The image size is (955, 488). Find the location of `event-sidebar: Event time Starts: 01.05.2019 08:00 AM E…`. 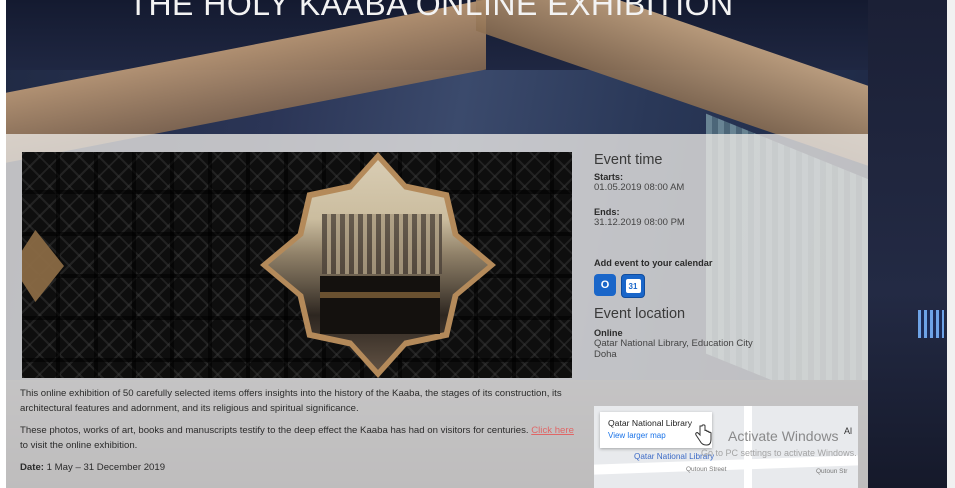

event-sidebar: Event time Starts: 01.05.2019 08:00 AM E… is located at coordinates (729, 256).